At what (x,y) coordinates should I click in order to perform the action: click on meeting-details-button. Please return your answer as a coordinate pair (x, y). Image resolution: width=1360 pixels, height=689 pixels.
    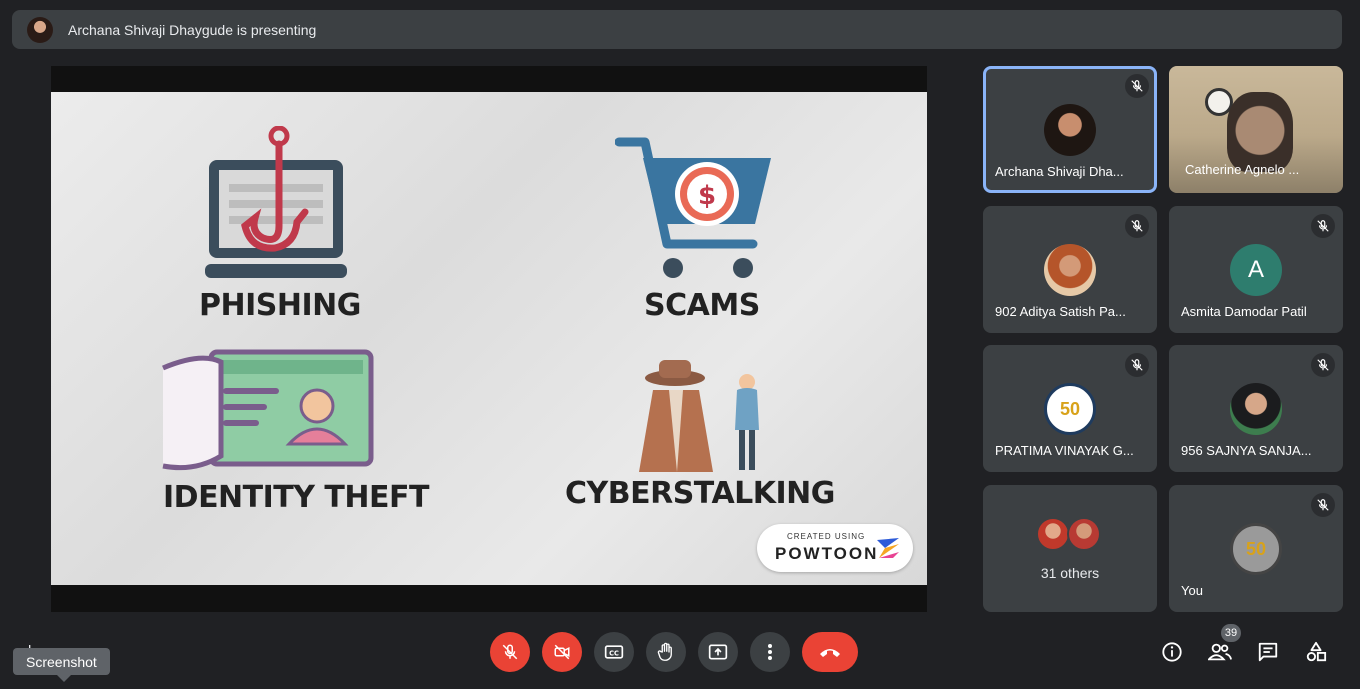
    Looking at the image, I should click on (1172, 652).